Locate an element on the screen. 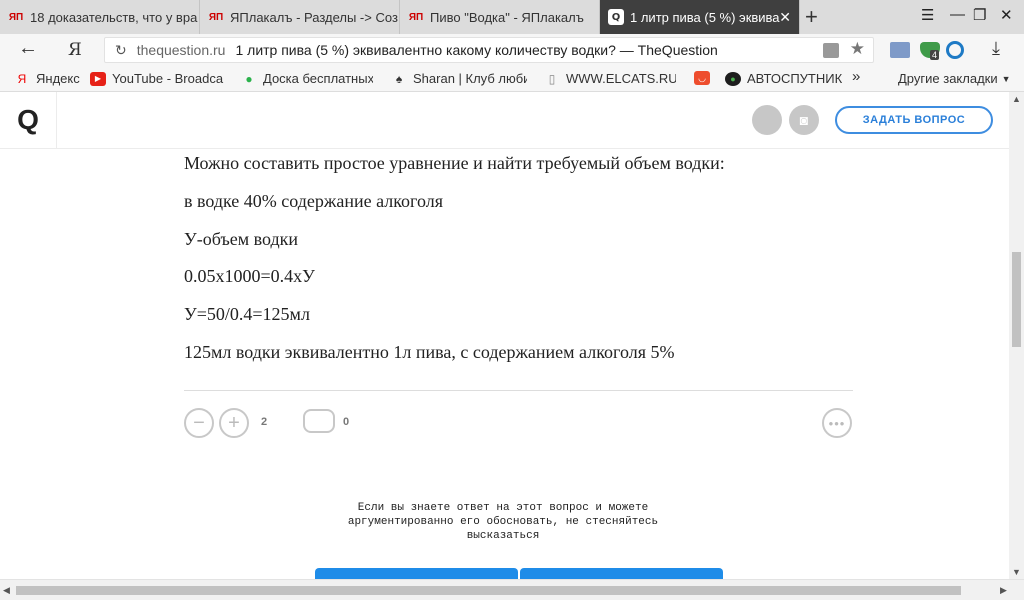 This screenshot has width=1024, height=600. tab-3-label: Пиво "Водка" - ЯПлакалъ is located at coordinates (507, 17).